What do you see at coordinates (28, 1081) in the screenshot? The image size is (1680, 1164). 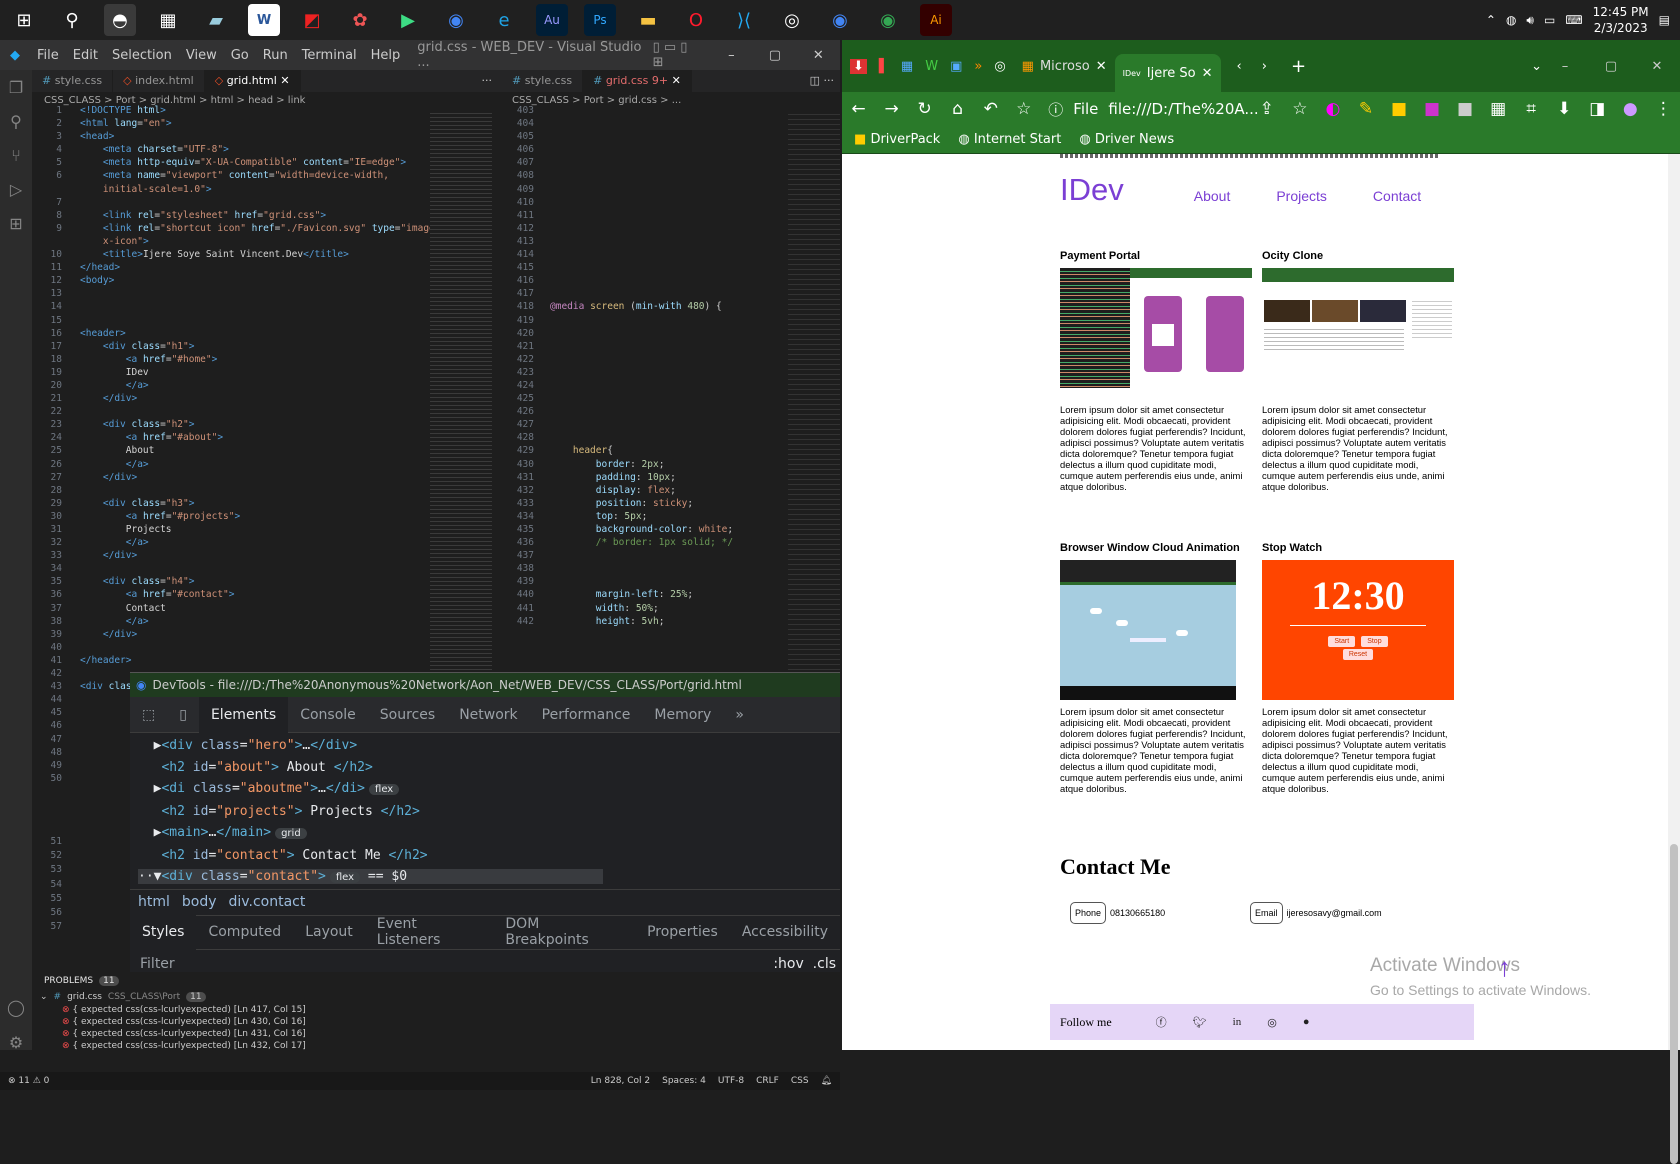 I see `status-problems: ⊗ 11 ⚠ 0` at bounding box center [28, 1081].